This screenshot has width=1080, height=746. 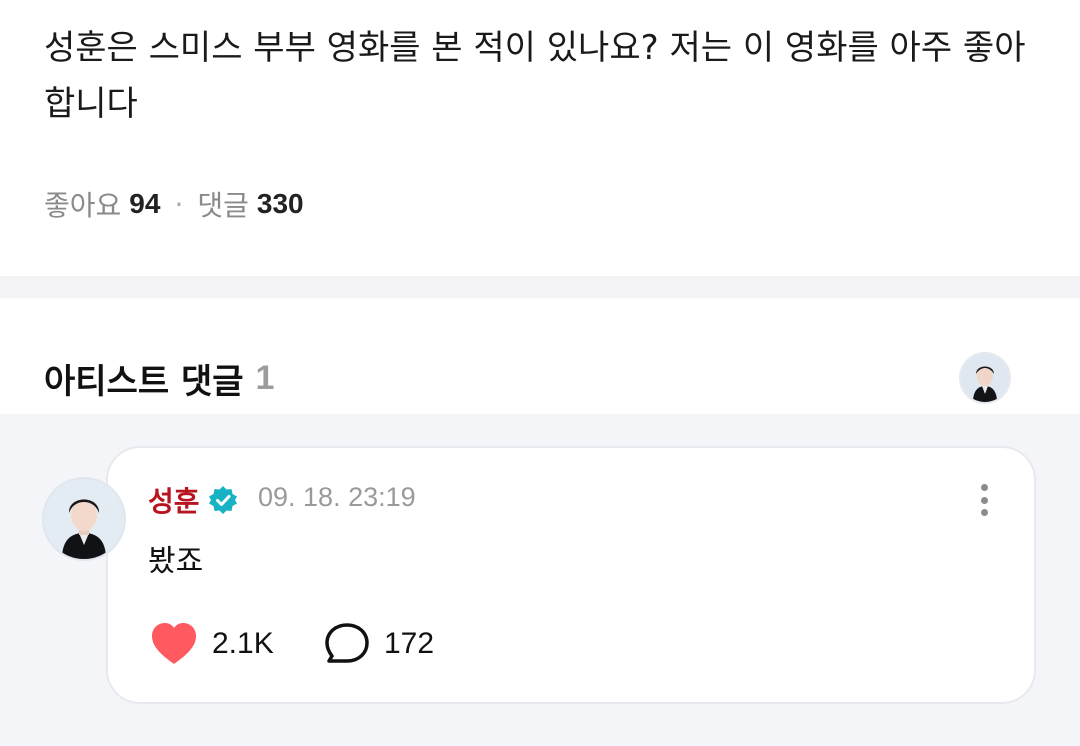 I want to click on like-count: 2.1K, so click(x=243, y=643).